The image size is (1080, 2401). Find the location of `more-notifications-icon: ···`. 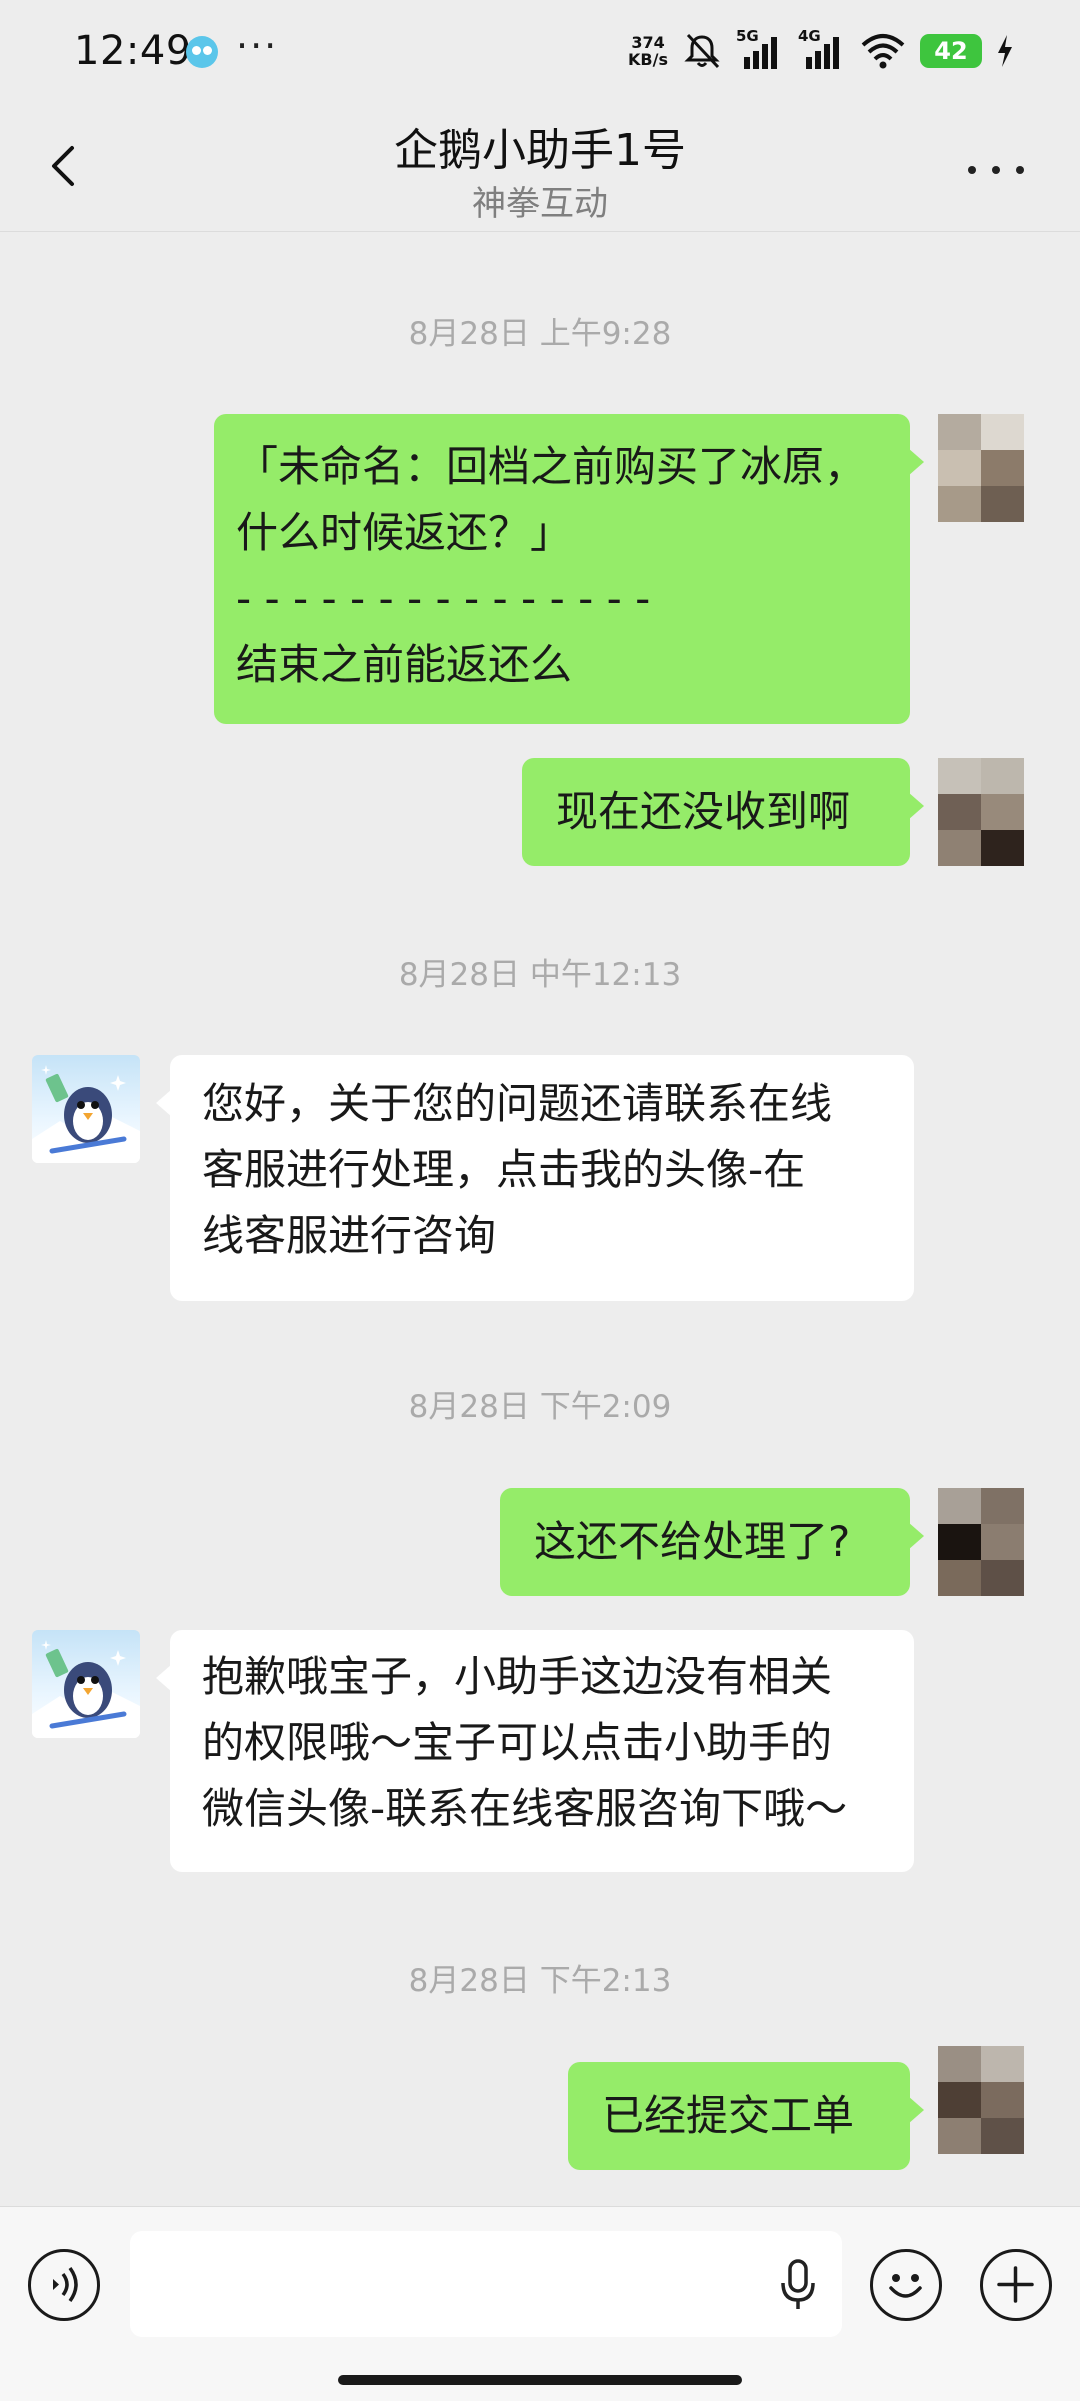

more-notifications-icon: ··· is located at coordinates (257, 46).